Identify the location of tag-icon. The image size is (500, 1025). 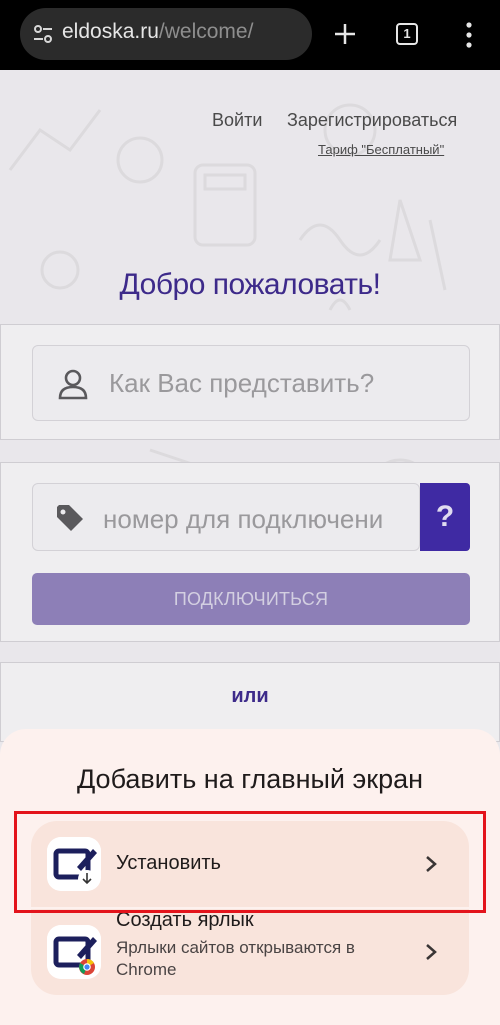
(70, 518).